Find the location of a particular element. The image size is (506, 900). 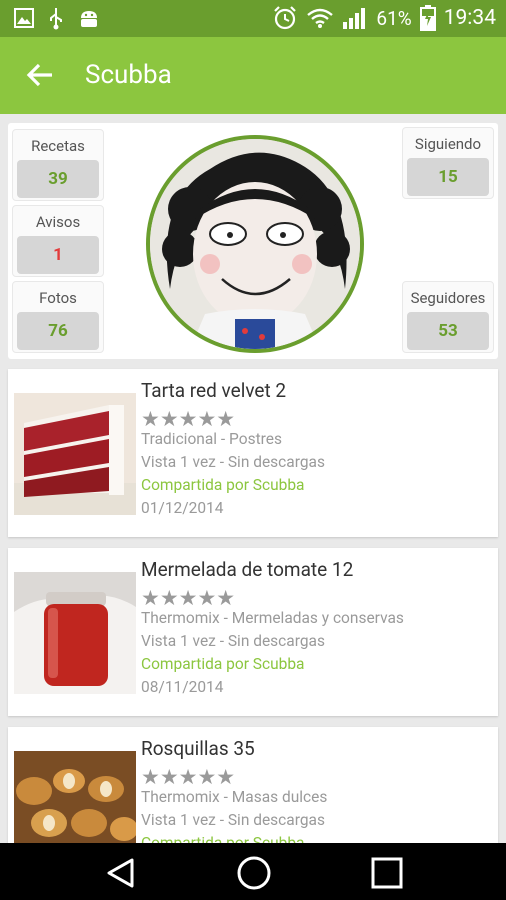

signal-icon is located at coordinates (354, 18).